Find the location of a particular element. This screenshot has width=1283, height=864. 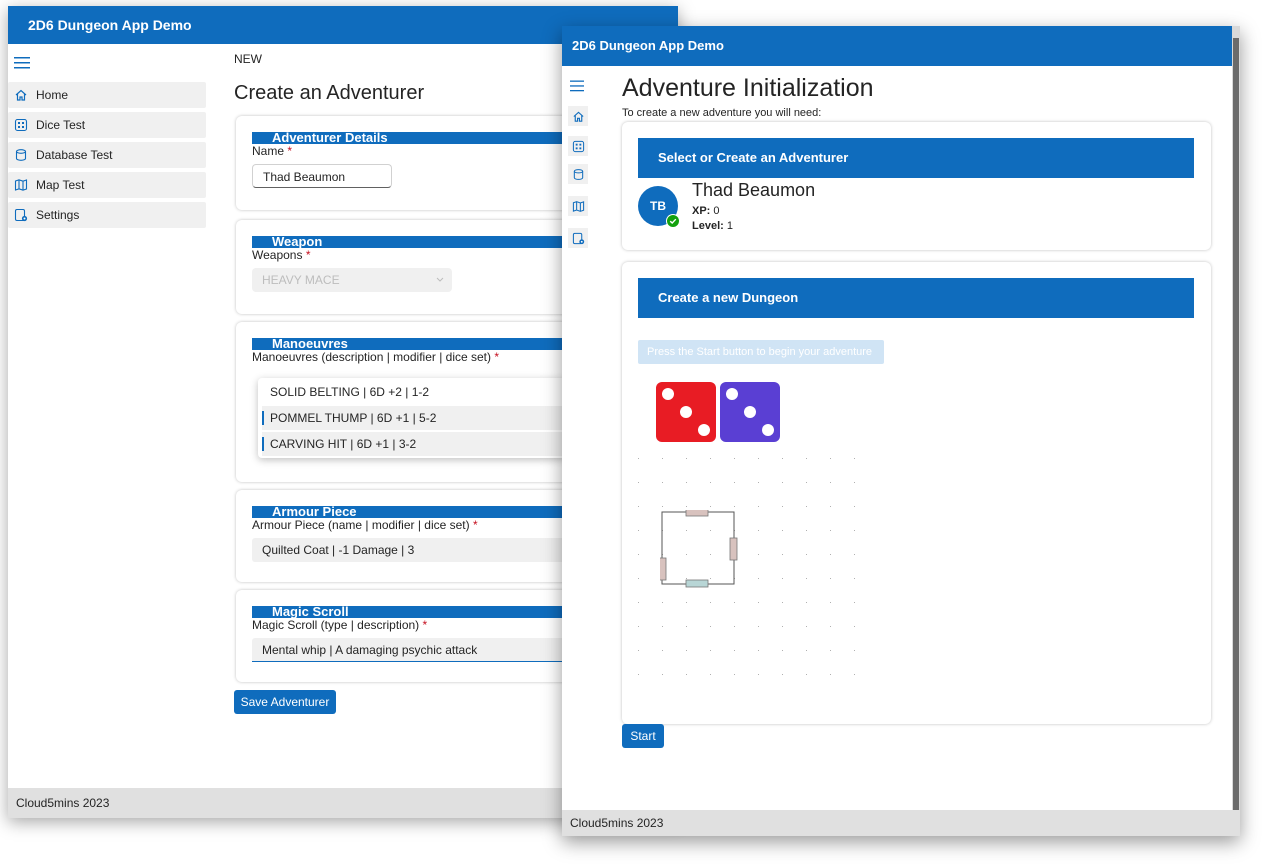

nav-item-database-test: Database Test is located at coordinates (107, 155).